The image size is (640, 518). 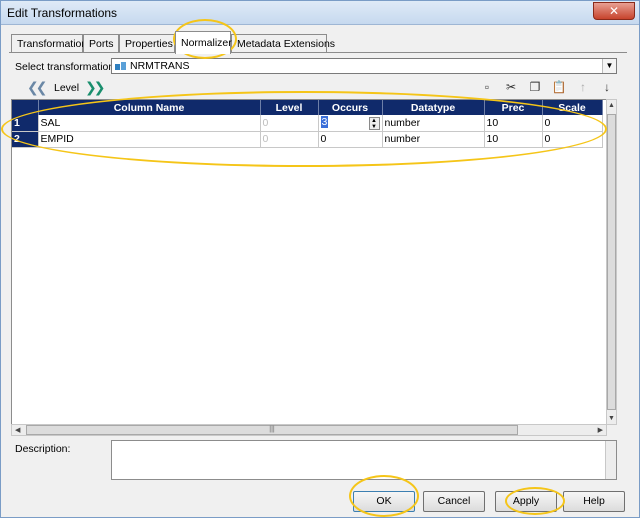 I want to click on scroll-up-icon: ▲, so click(x=611, y=105).